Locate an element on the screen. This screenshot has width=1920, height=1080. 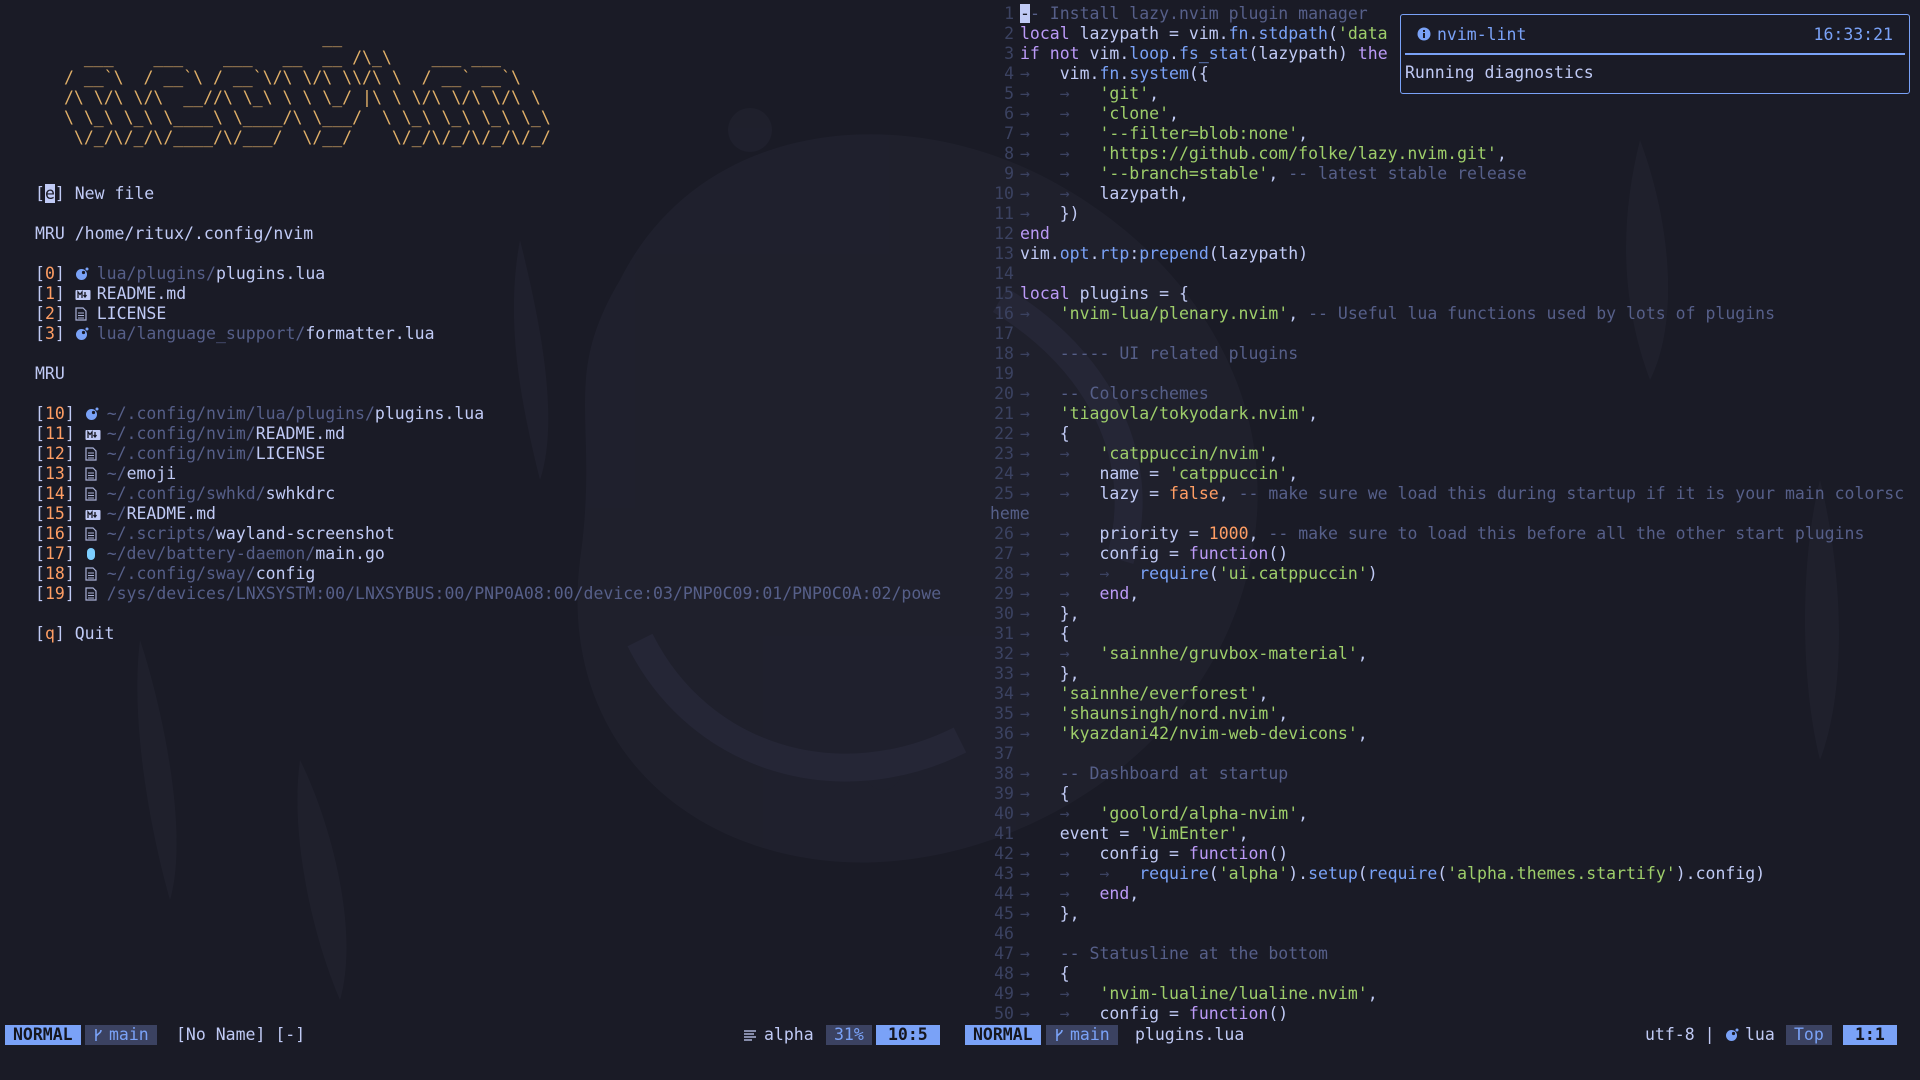
code-line: 45 → }, is located at coordinates (1447, 914).